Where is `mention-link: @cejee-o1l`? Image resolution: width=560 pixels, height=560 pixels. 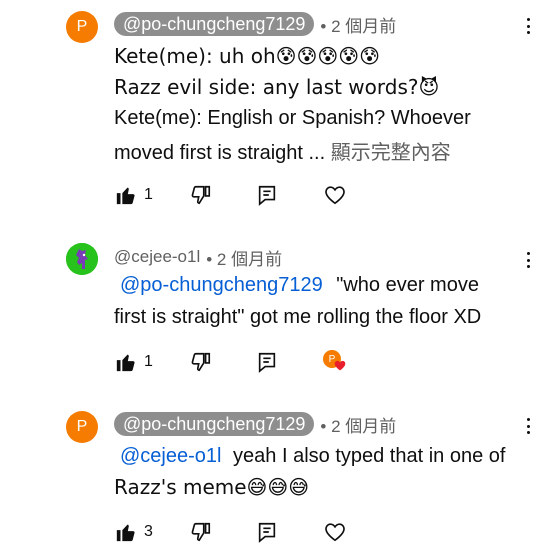 mention-link: @cejee-o1l is located at coordinates (170, 456).